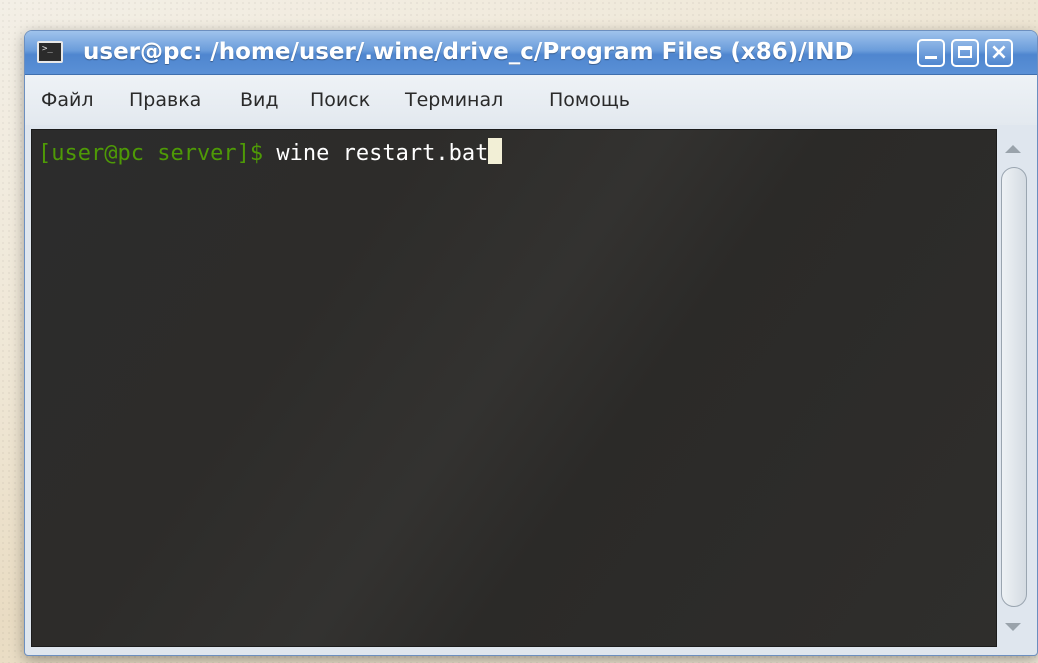 This screenshot has width=1038, height=663. I want to click on menu-view: Вид, so click(259, 100).